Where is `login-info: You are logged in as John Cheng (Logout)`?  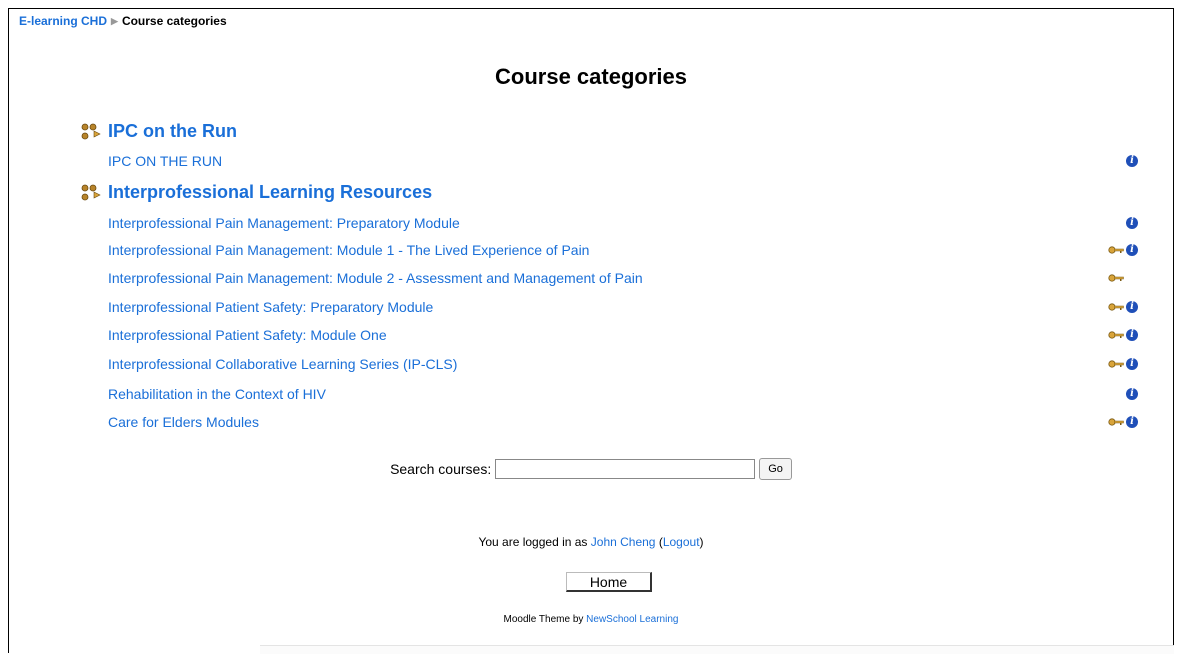 login-info: You are logged in as John Cheng (Logout) is located at coordinates (591, 542).